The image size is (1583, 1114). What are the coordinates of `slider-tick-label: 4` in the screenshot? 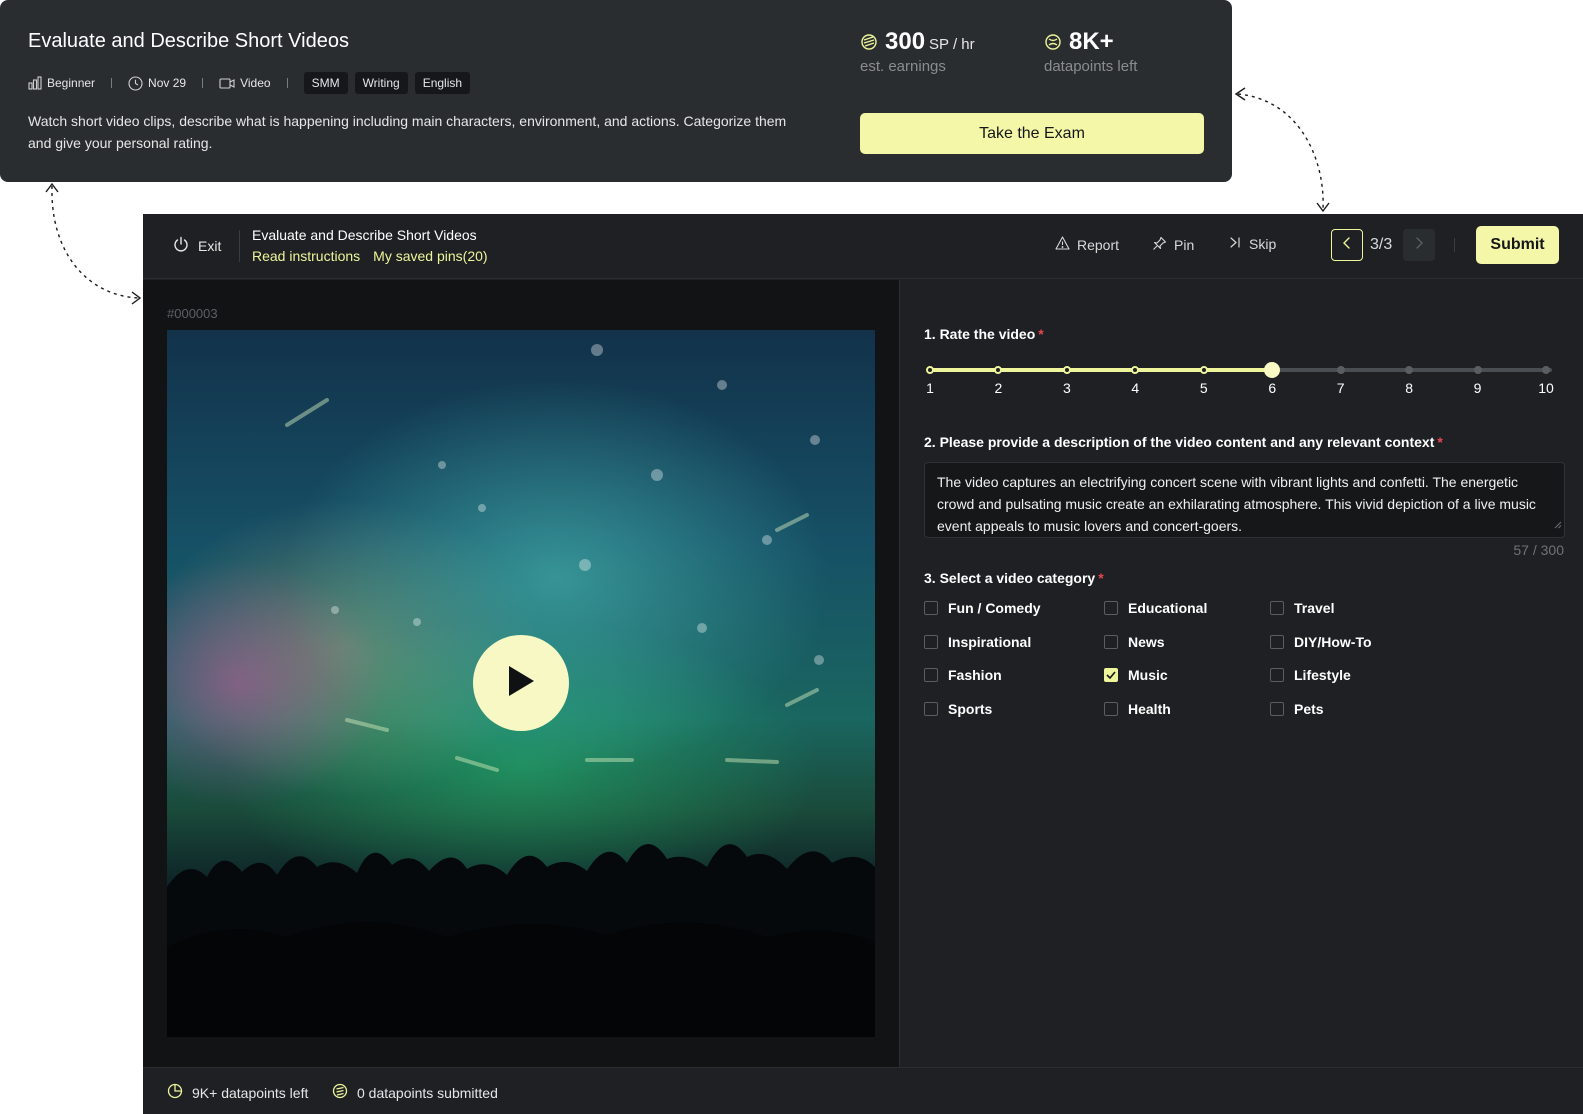 It's located at (1135, 388).